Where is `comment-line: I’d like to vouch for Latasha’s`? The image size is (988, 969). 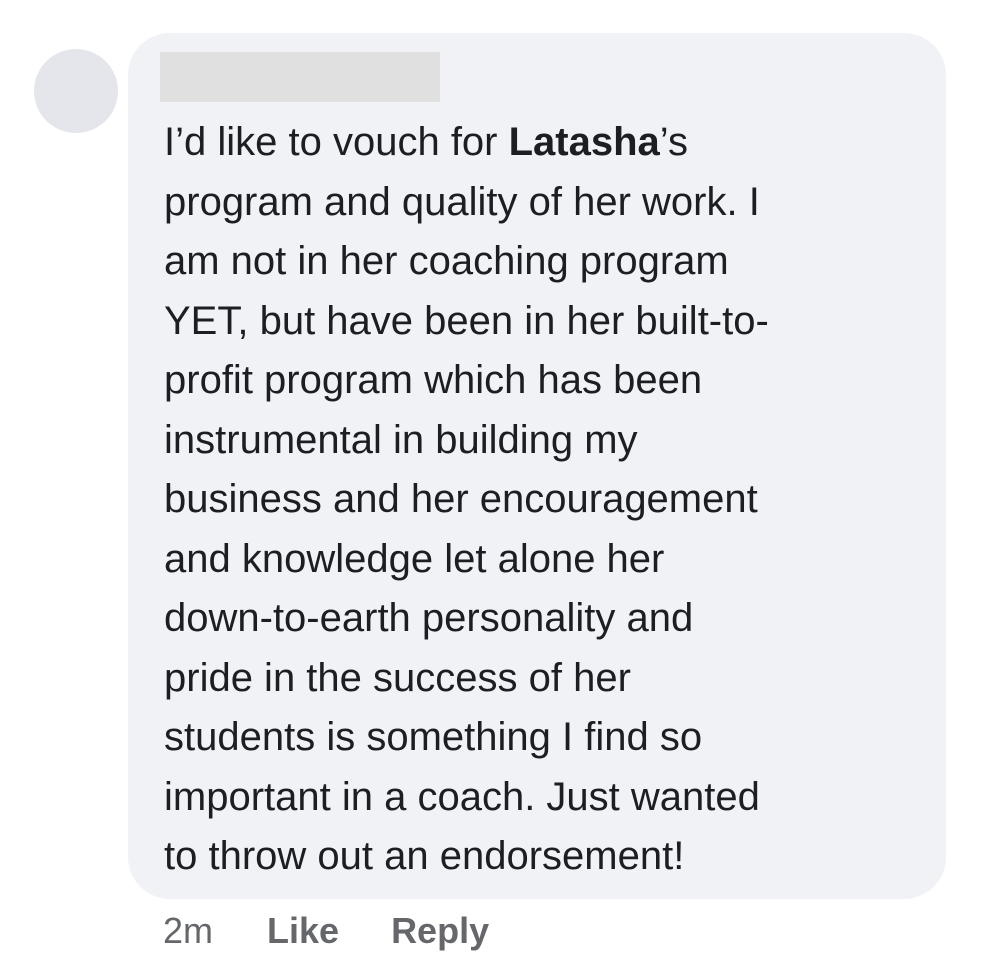
comment-line: I’d like to vouch for Latasha’s is located at coordinates (426, 142).